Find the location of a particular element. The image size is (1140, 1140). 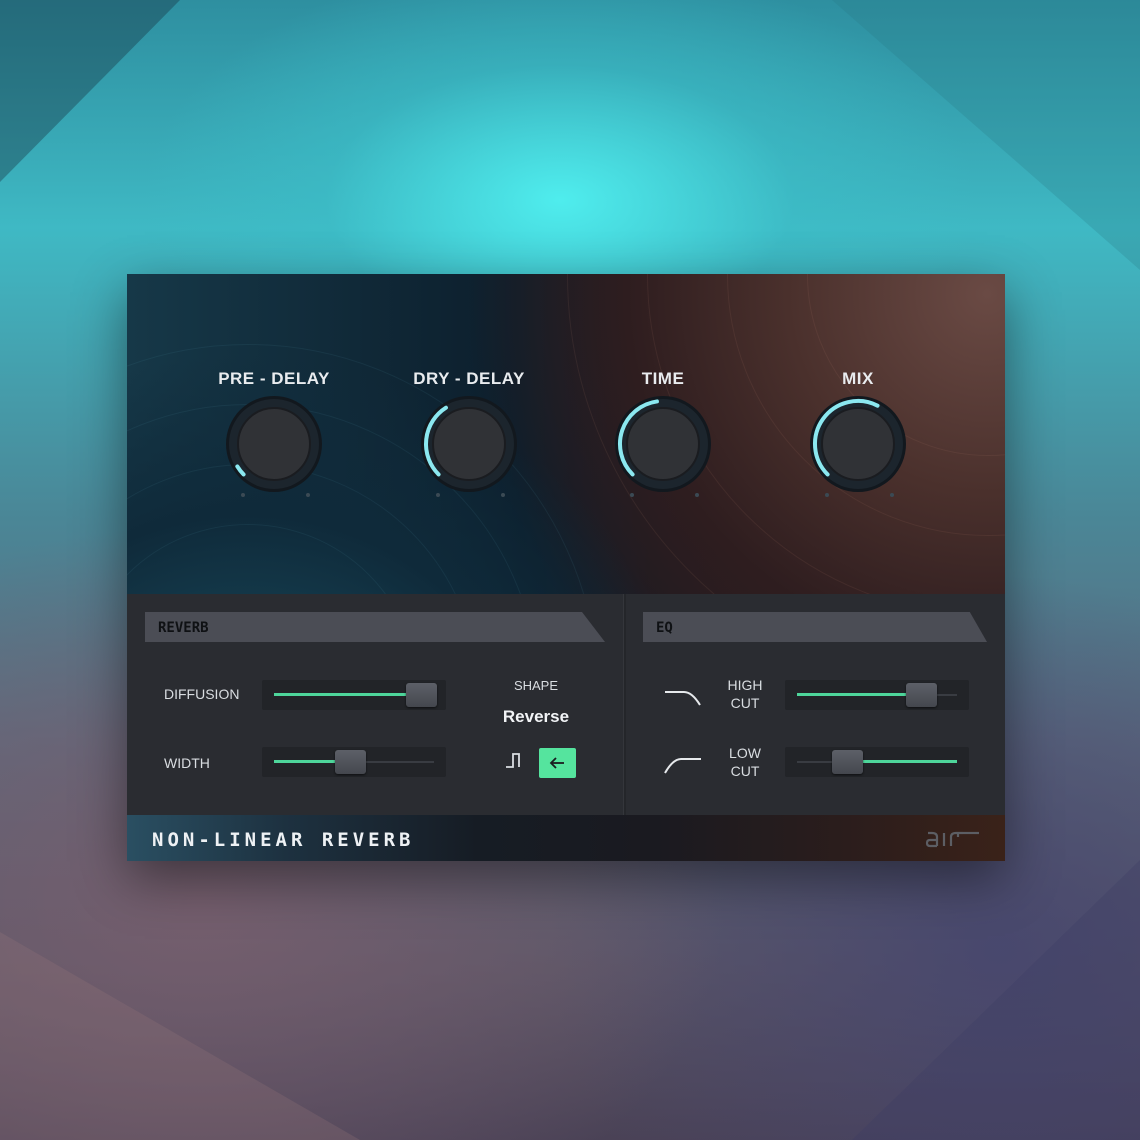

low-cut-label-line2: CUT is located at coordinates (745, 771).